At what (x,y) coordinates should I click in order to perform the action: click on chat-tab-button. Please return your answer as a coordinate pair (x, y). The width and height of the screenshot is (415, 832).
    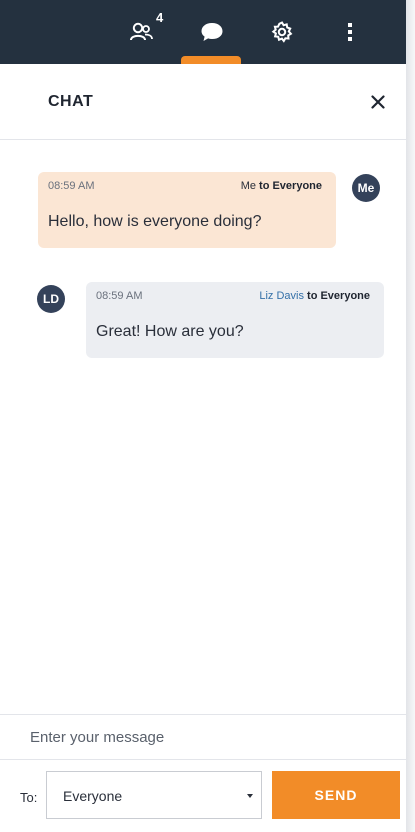
    Looking at the image, I should click on (212, 32).